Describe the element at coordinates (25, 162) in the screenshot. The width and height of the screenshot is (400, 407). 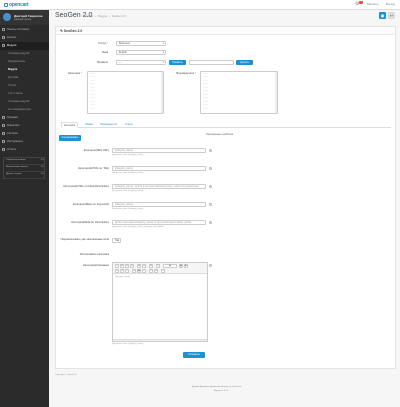
I see `stat-processing: Обработка заказов 0%` at that location.